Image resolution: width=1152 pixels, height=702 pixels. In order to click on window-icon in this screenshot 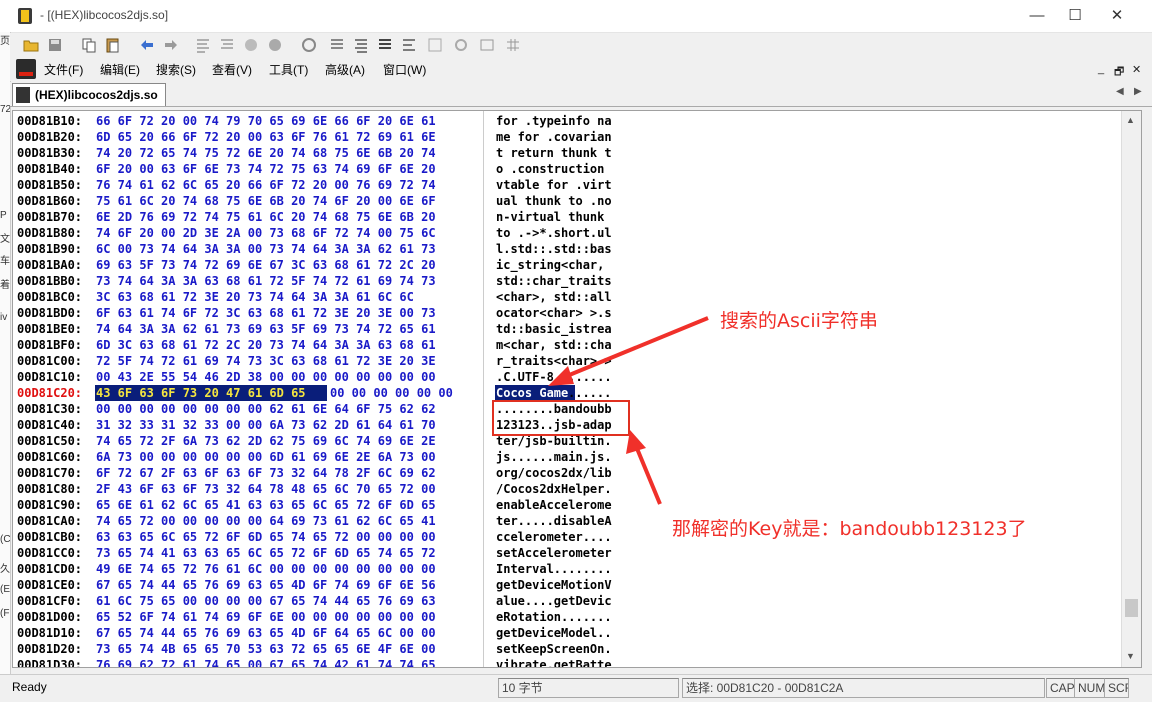, I will do `click(487, 45)`.